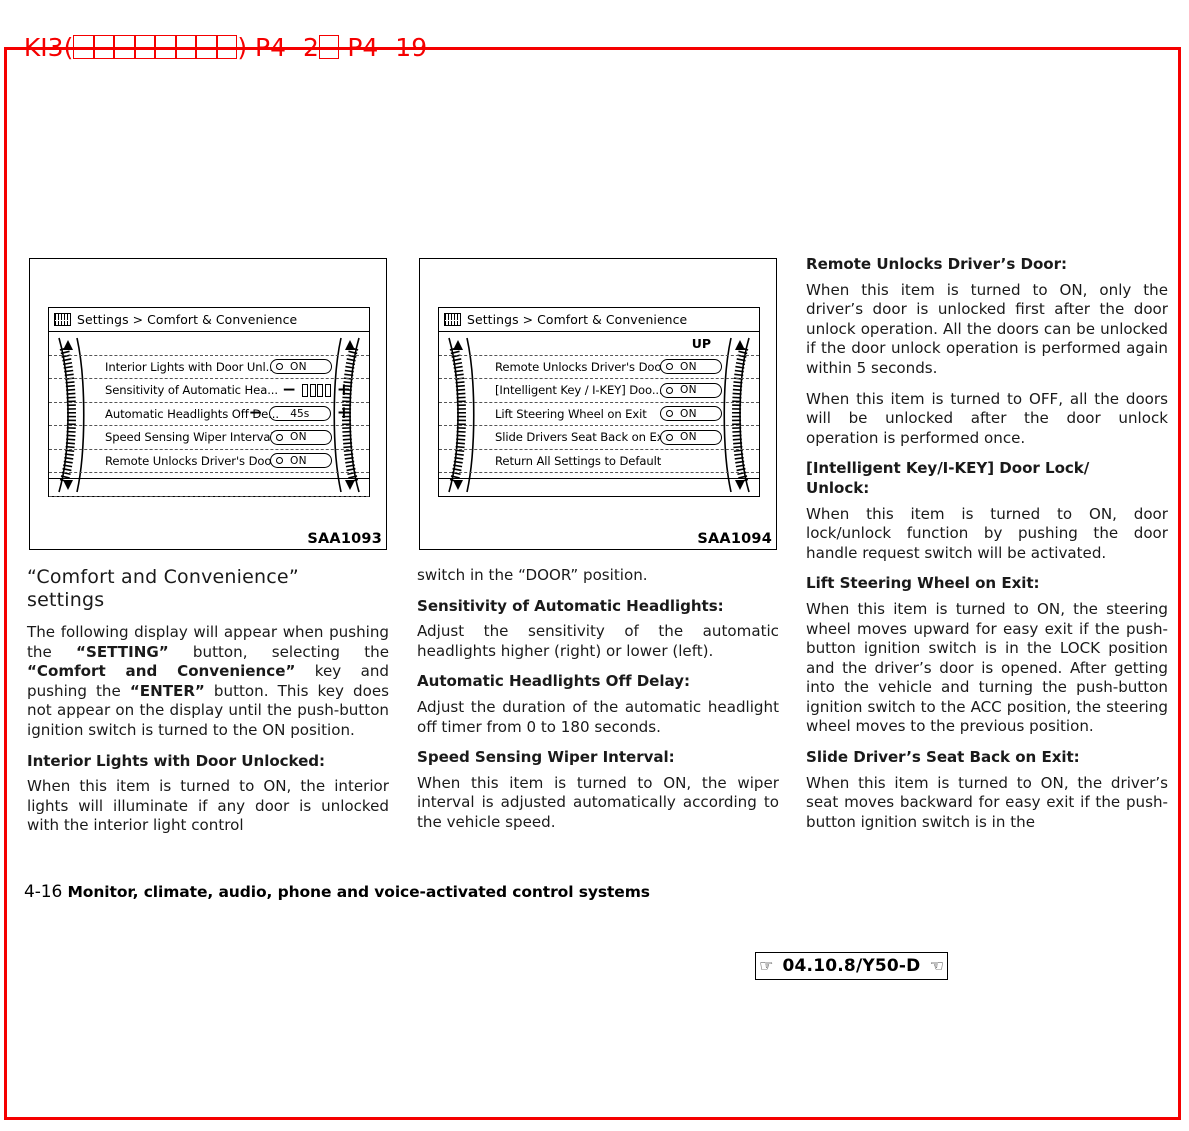 The image size is (1189, 1131). What do you see at coordinates (532, 575) in the screenshot?
I see `paragraph-continued: switch in the “DOOR” position.` at bounding box center [532, 575].